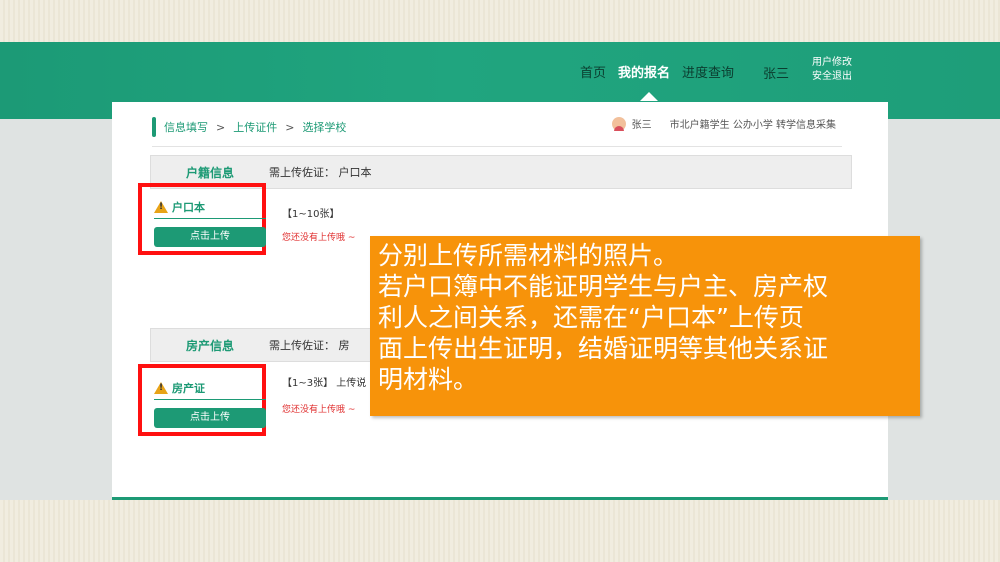 This screenshot has width=1000, height=562. Describe the element at coordinates (618, 123) in the screenshot. I see `avatar-icon` at that location.